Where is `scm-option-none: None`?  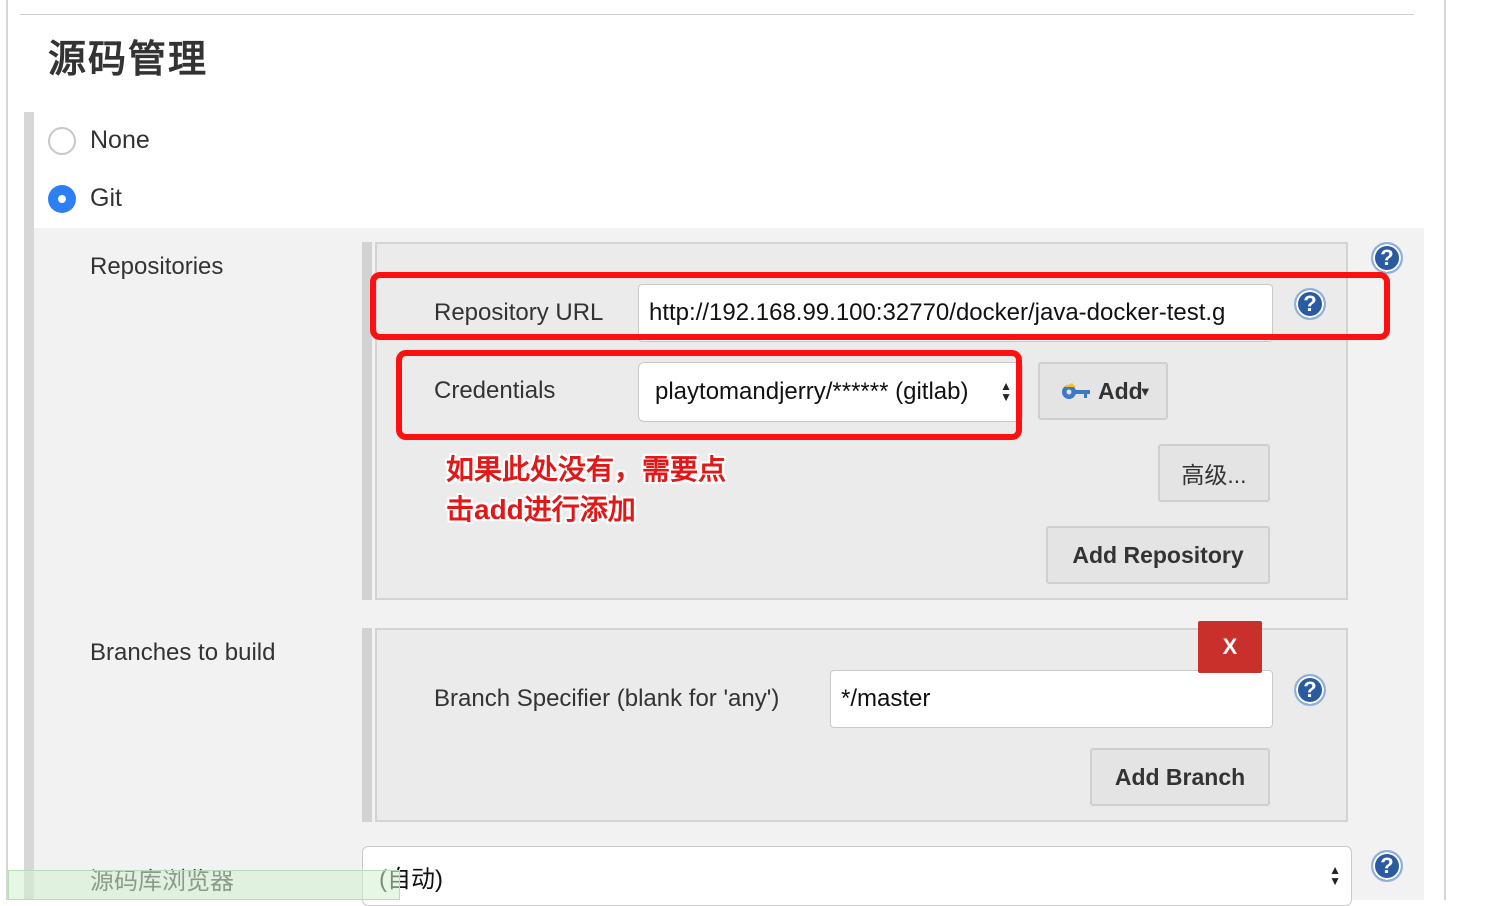 scm-option-none: None is located at coordinates (99, 140).